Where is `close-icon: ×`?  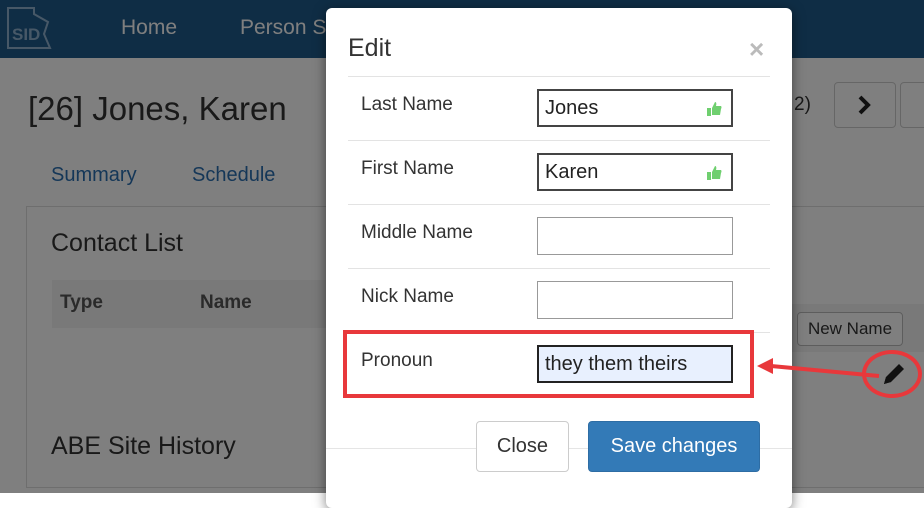
close-icon: × is located at coordinates (756, 49).